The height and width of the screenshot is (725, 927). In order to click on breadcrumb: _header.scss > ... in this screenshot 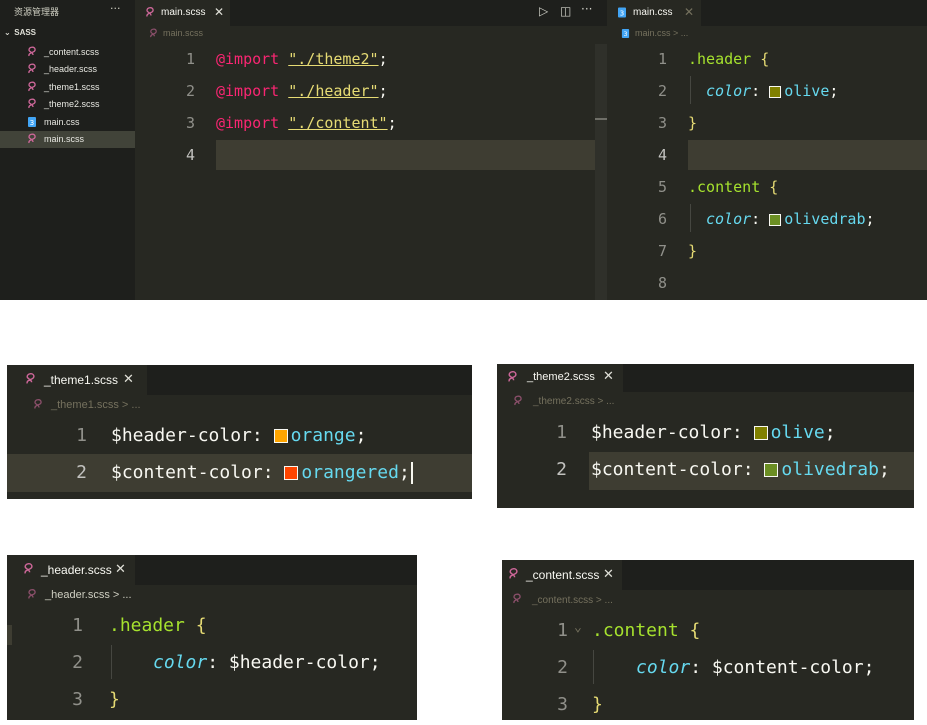, I will do `click(212, 595)`.